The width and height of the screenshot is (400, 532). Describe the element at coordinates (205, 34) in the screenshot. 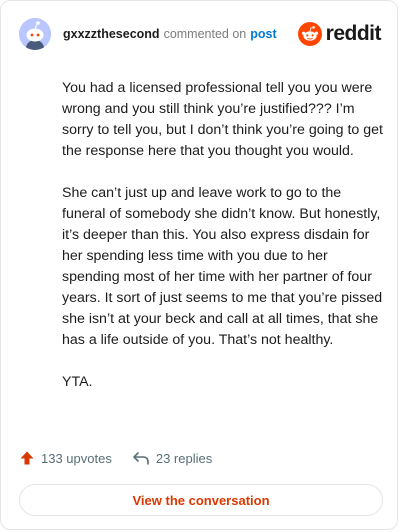

I see `action-text: commented on` at that location.